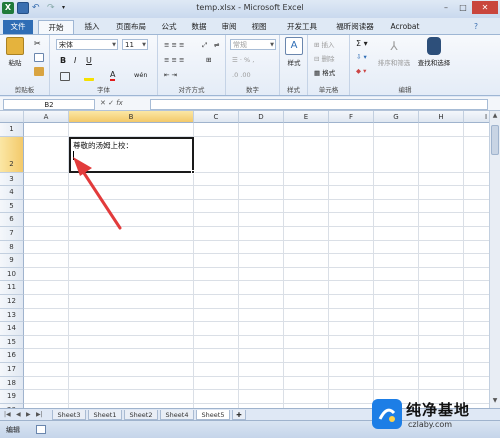 The width and height of the screenshot is (500, 438). Describe the element at coordinates (41, 429) in the screenshot. I see `macro-record-icon` at that location.